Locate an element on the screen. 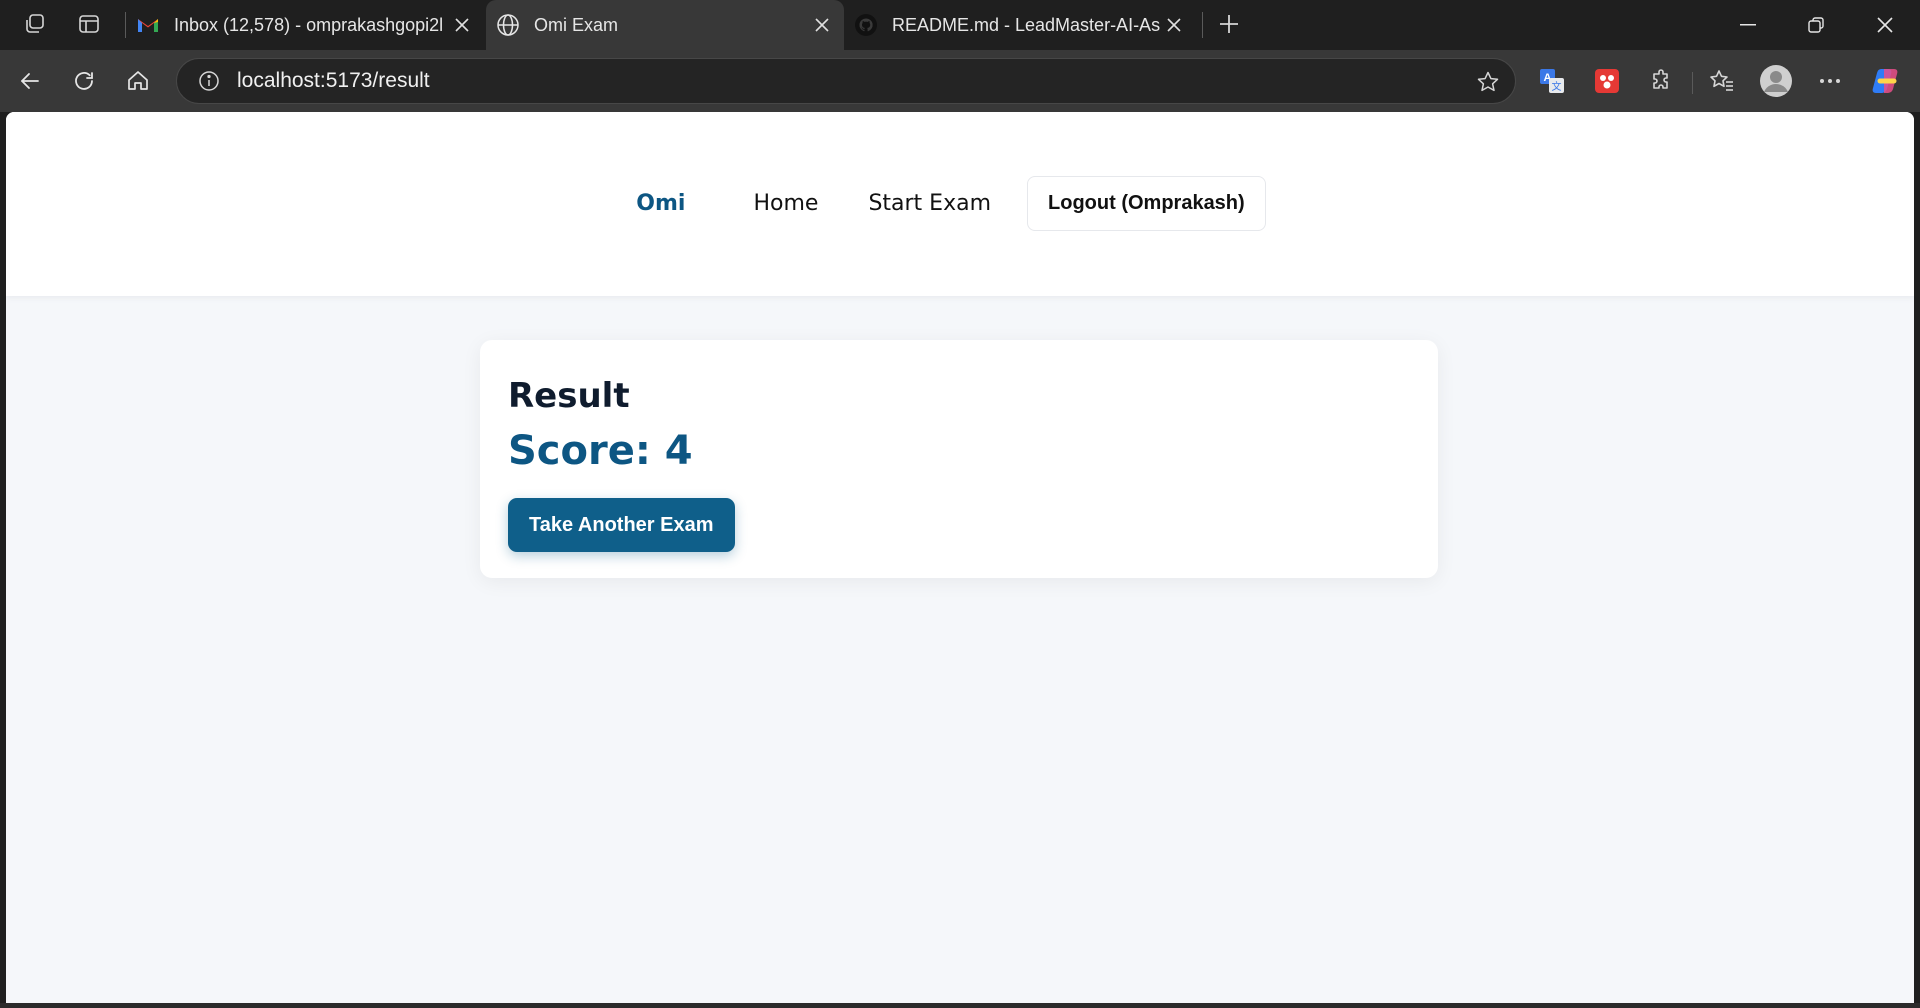 The image size is (1920, 1008). svg-text: 文 is located at coordinates (1557, 86).